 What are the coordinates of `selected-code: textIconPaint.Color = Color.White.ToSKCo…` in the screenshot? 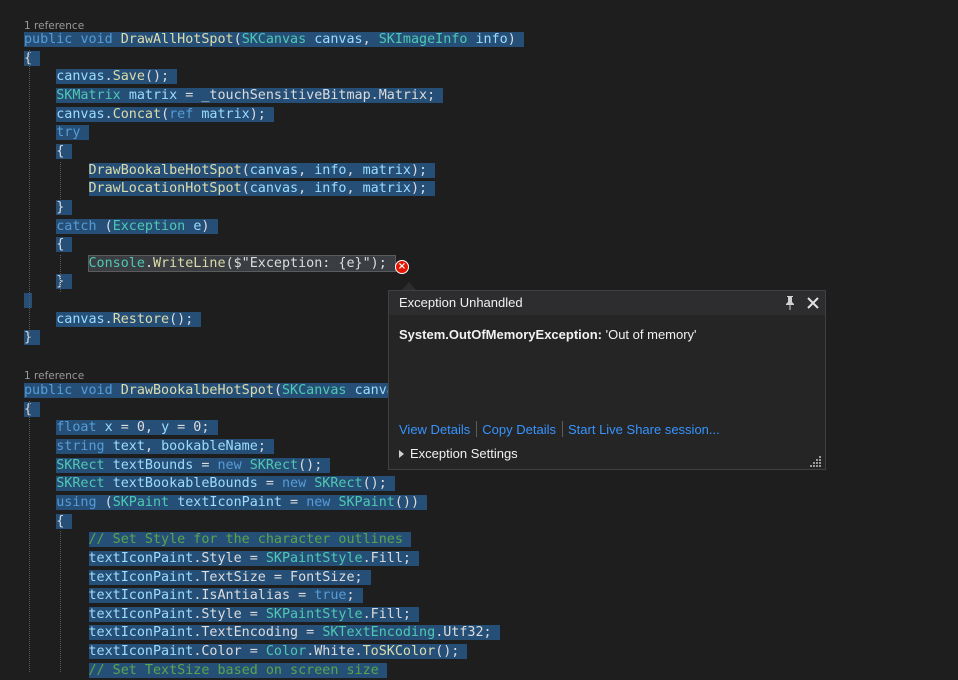 It's located at (278, 651).